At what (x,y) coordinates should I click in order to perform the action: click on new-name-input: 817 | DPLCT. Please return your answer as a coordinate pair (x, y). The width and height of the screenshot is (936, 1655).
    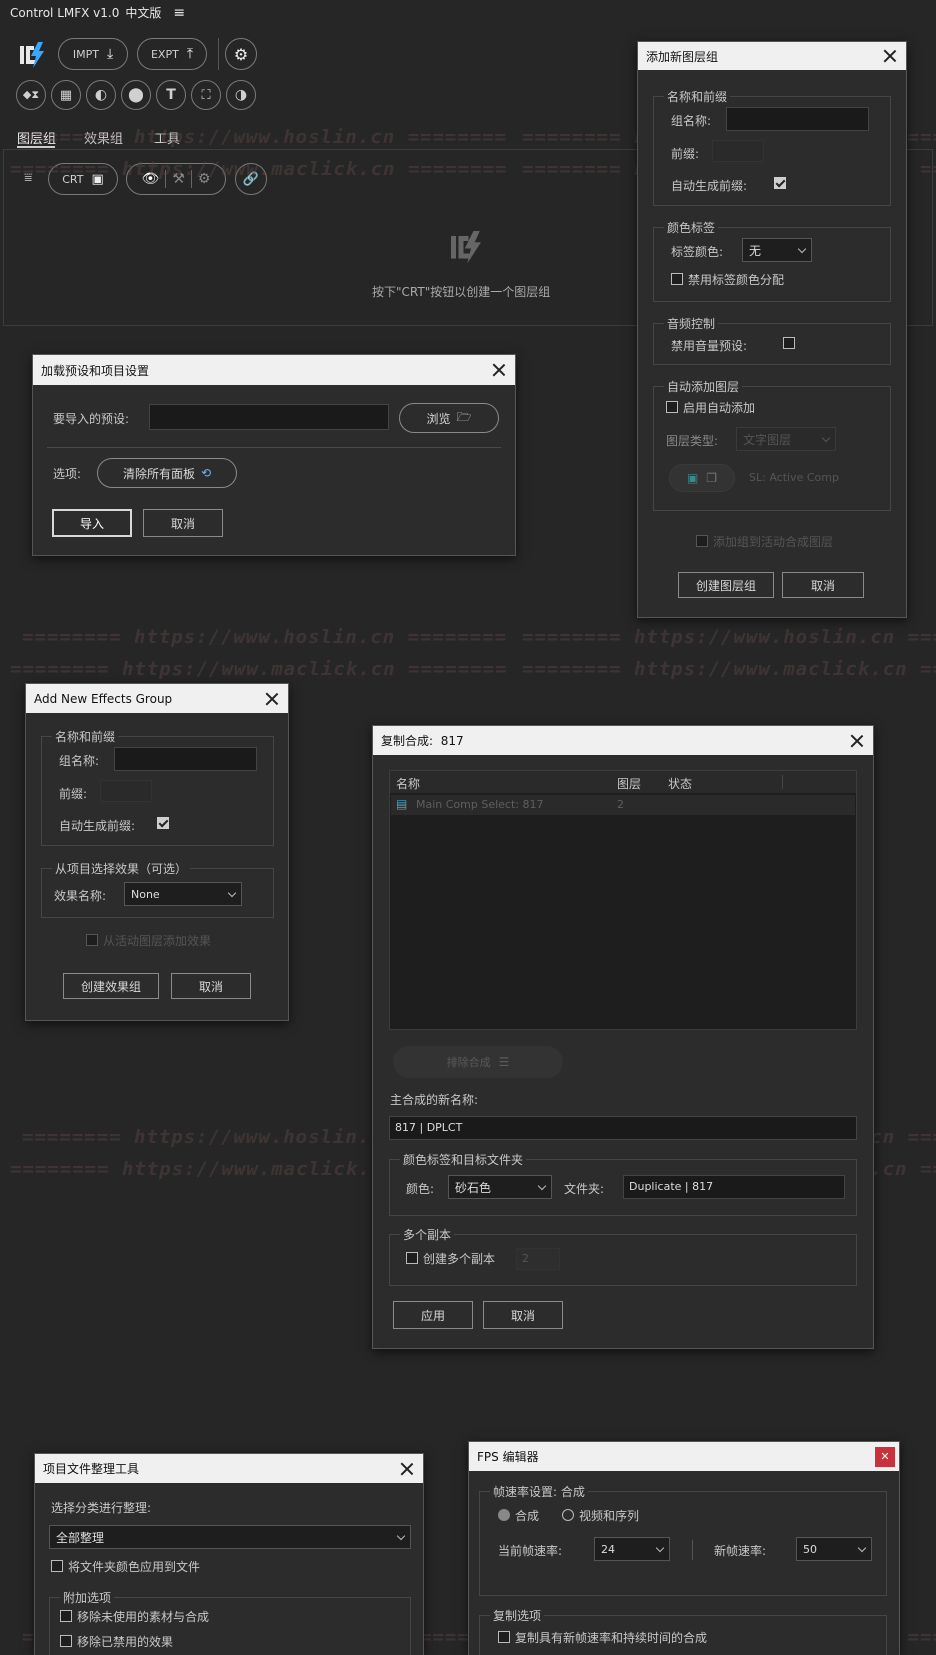
    Looking at the image, I should click on (623, 1128).